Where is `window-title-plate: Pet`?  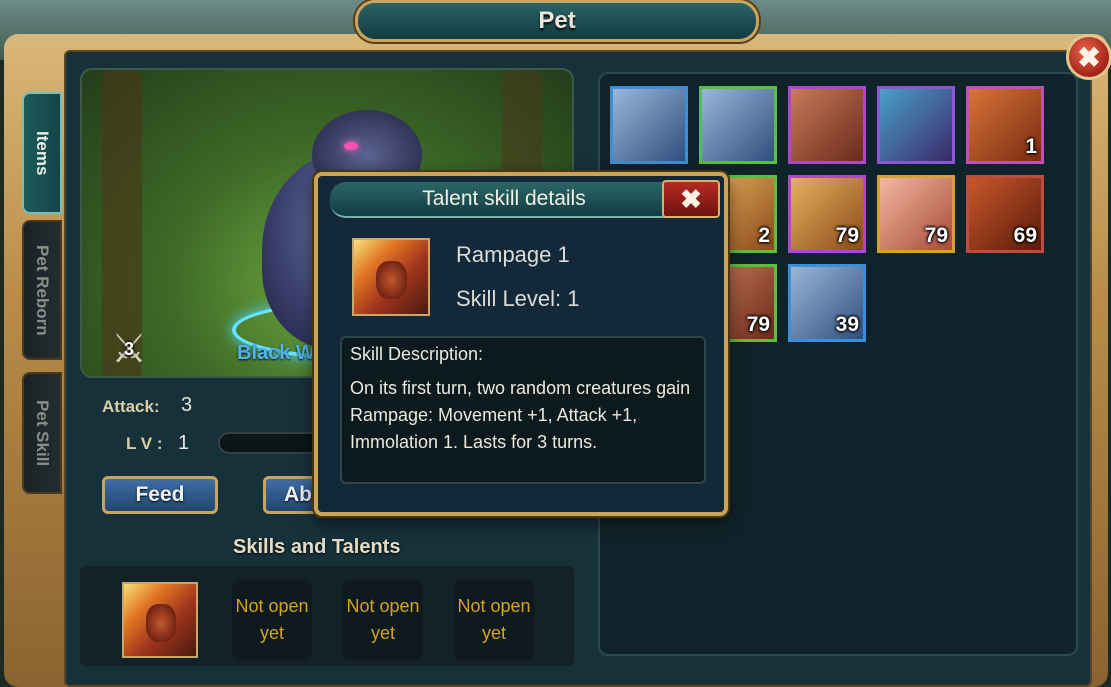 window-title-plate: Pet is located at coordinates (557, 21).